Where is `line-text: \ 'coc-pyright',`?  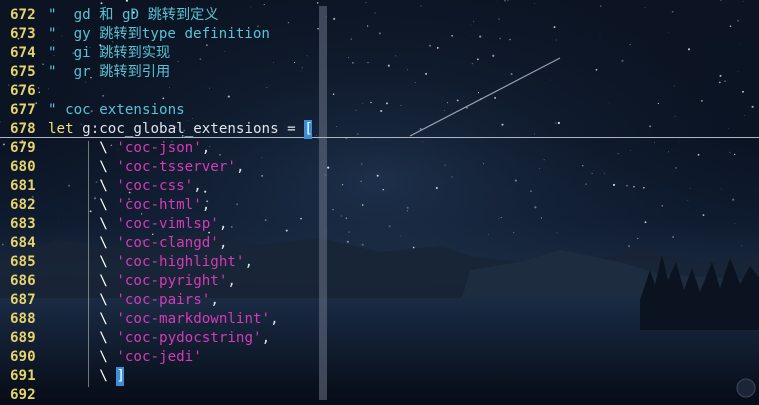 line-text: \ 'coc-pyright', is located at coordinates (142, 281).